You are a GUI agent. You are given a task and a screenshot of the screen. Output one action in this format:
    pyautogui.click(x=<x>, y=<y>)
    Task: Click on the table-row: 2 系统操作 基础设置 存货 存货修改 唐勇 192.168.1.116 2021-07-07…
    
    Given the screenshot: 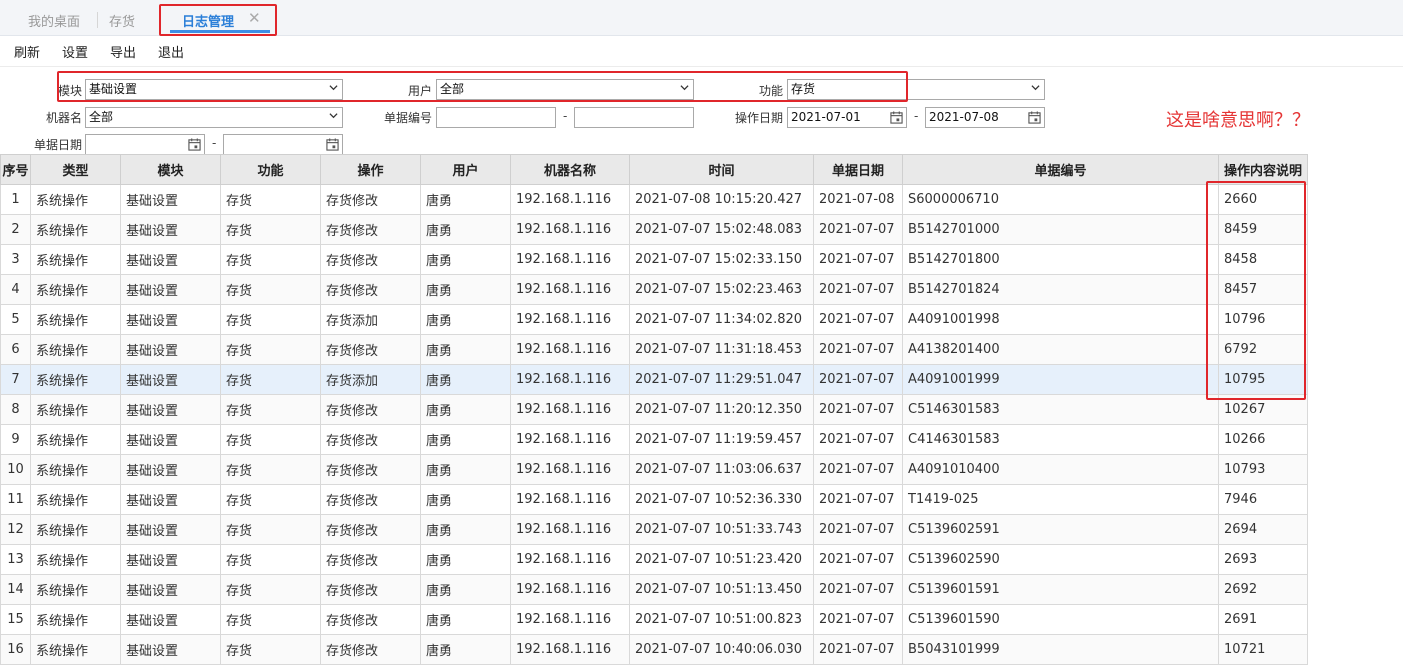 What is the action you would take?
    pyautogui.click(x=654, y=229)
    